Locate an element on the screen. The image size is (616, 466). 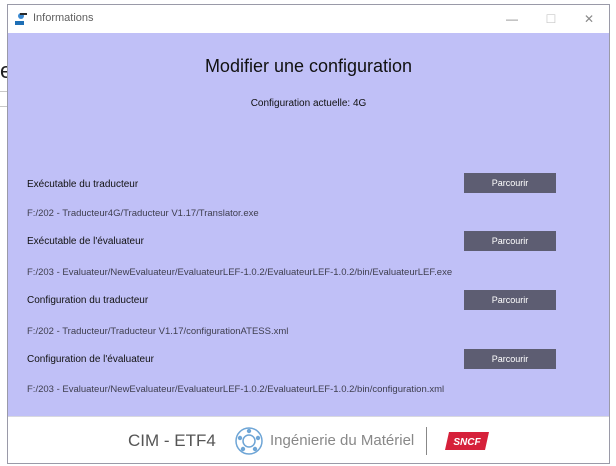
svg-text: SNCF is located at coordinates (467, 442).